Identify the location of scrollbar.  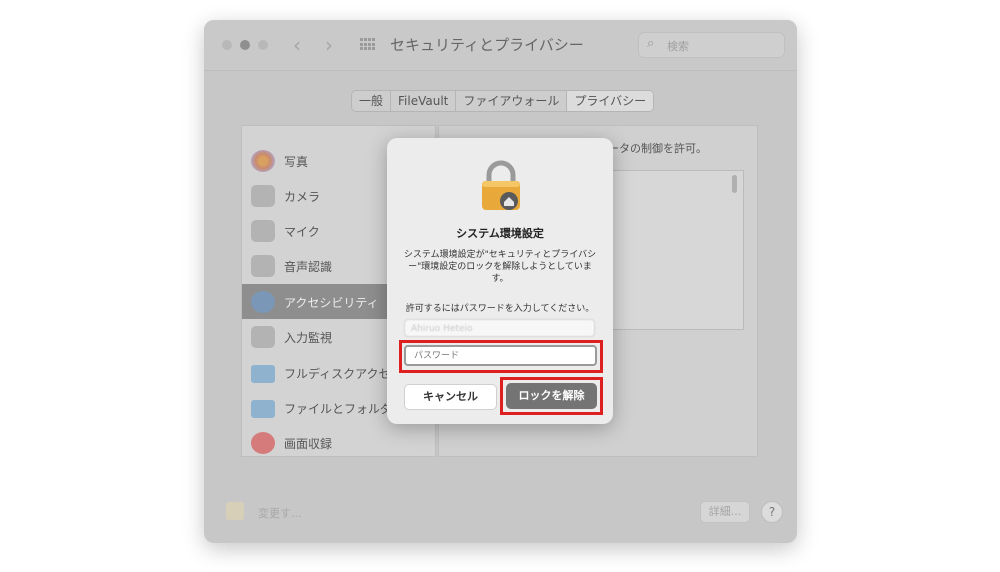
(734, 184).